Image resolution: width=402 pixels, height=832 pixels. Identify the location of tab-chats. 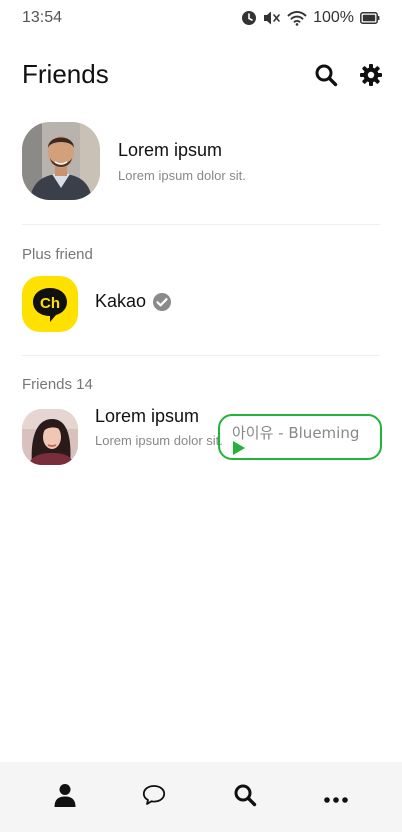
(154, 797).